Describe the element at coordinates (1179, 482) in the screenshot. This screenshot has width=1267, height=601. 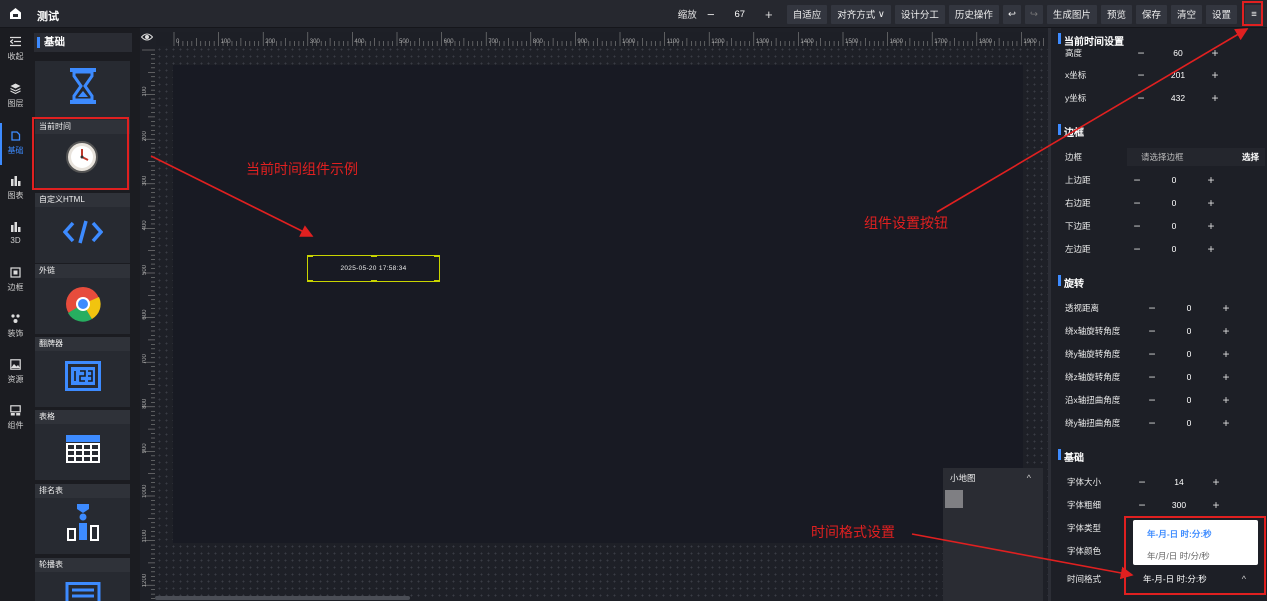
I see `font-size-value: 14` at that location.